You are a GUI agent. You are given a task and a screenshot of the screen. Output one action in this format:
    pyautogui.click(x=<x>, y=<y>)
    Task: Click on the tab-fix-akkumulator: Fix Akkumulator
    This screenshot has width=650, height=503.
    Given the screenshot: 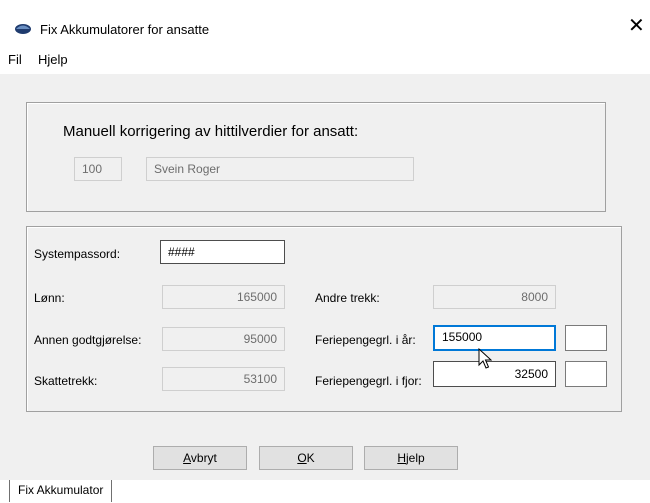 What is the action you would take?
    pyautogui.click(x=61, y=491)
    